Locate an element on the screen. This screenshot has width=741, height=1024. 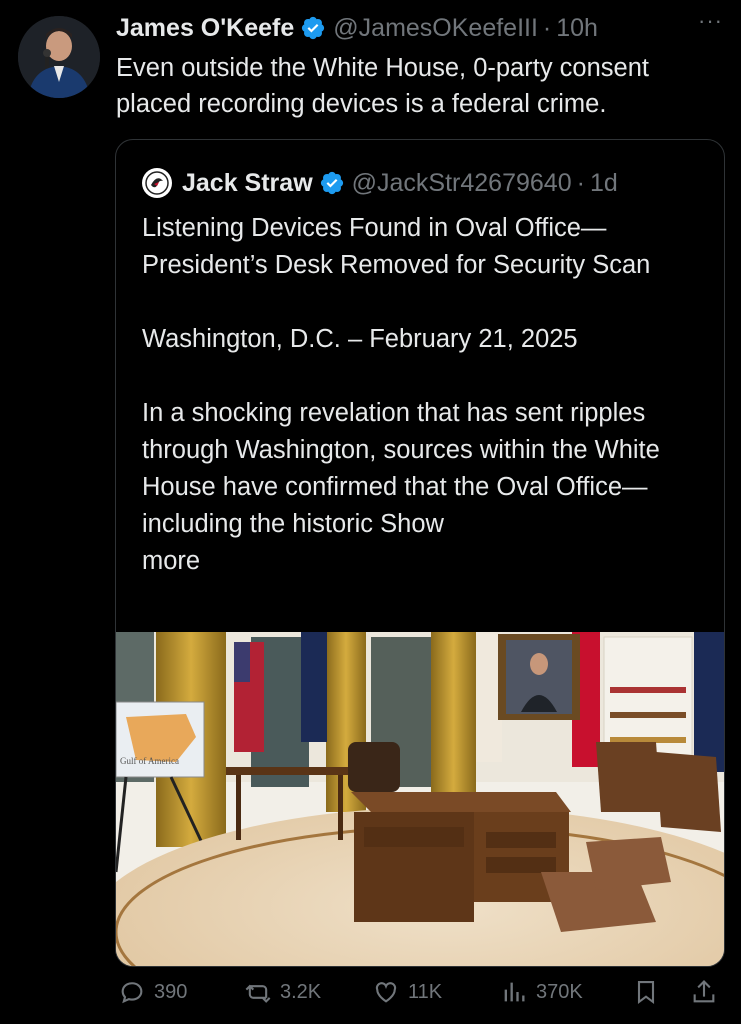
verified-badge-icon is located at coordinates (313, 28).